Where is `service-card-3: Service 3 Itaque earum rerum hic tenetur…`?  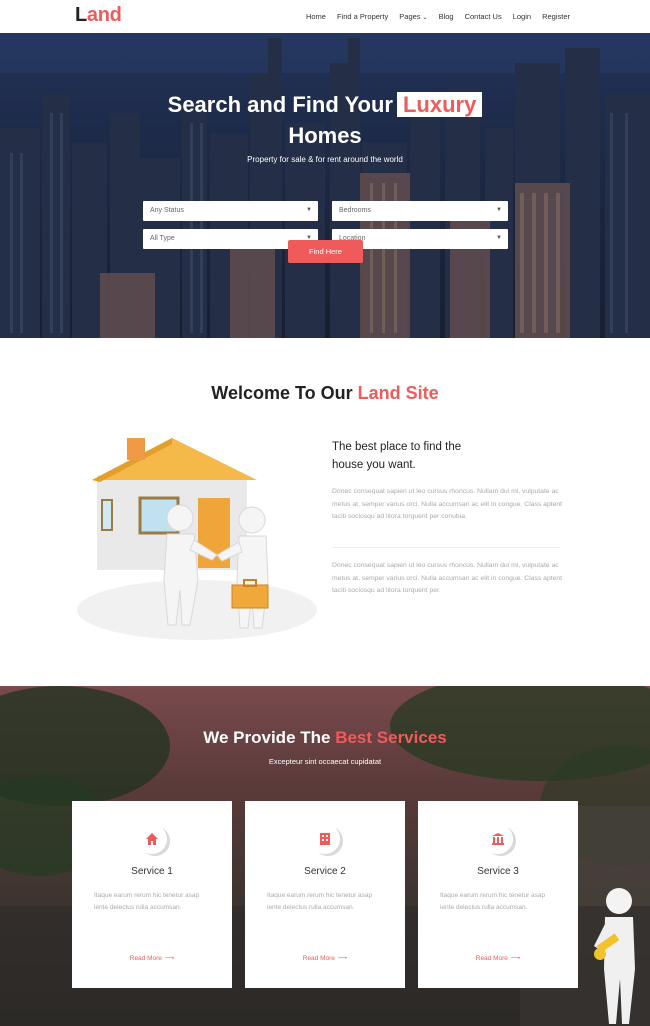 service-card-3: Service 3 Itaque earum rerum hic tenetur… is located at coordinates (498, 894).